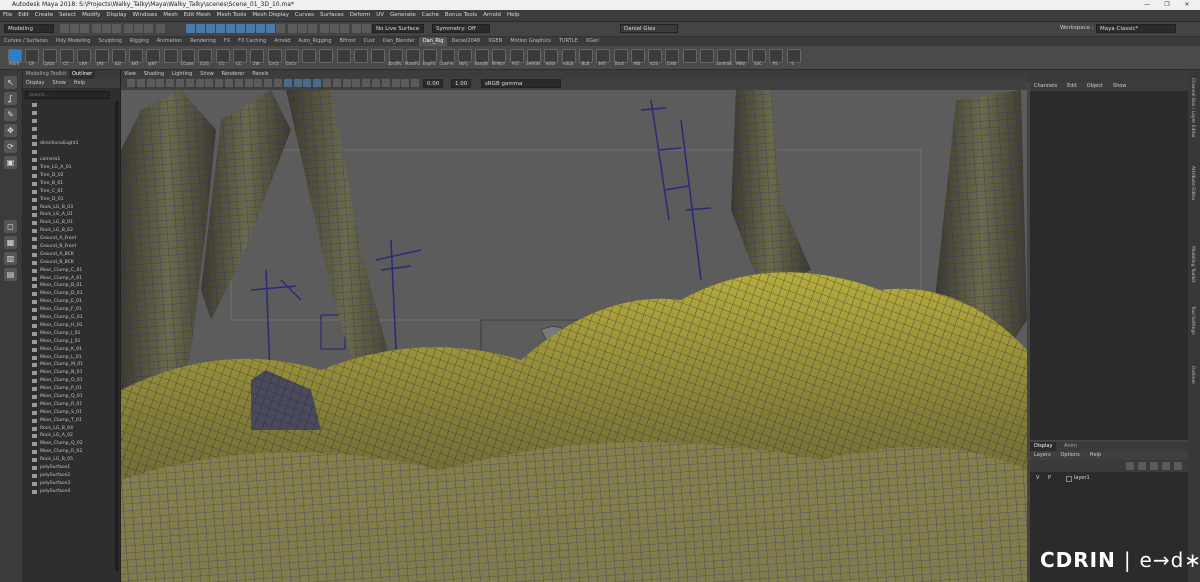 The height and width of the screenshot is (582, 1200). What do you see at coordinates (1192, 264) in the screenshot?
I see `side-tab-modeling-toolkit: Modeling Toolkit` at bounding box center [1192, 264].